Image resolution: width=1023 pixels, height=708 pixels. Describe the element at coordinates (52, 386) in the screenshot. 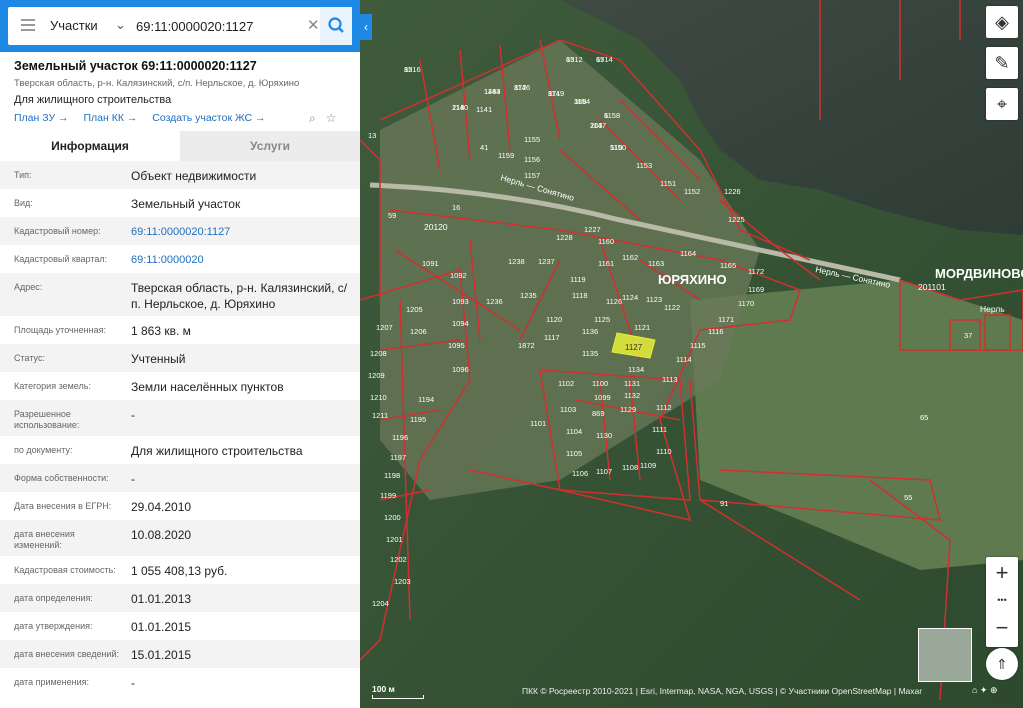

I see `info-row-label: Категория земель:` at that location.